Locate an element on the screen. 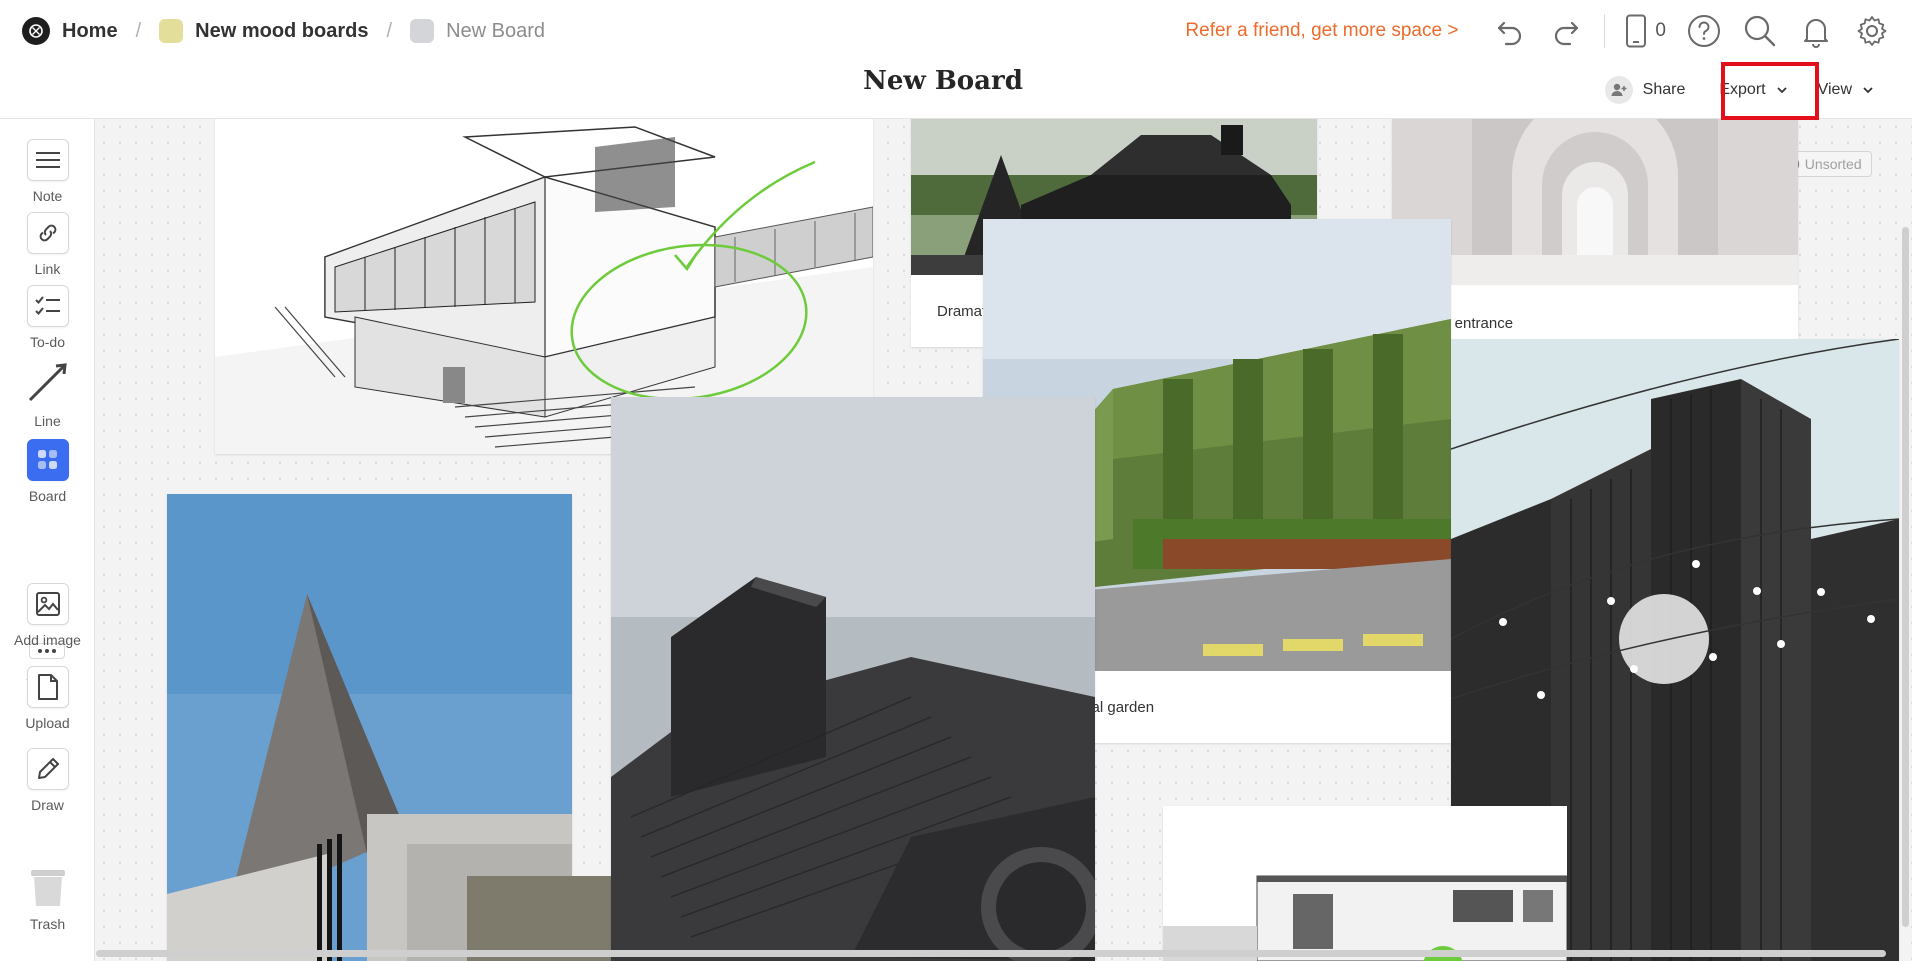  current-board-swatch is located at coordinates (422, 31).